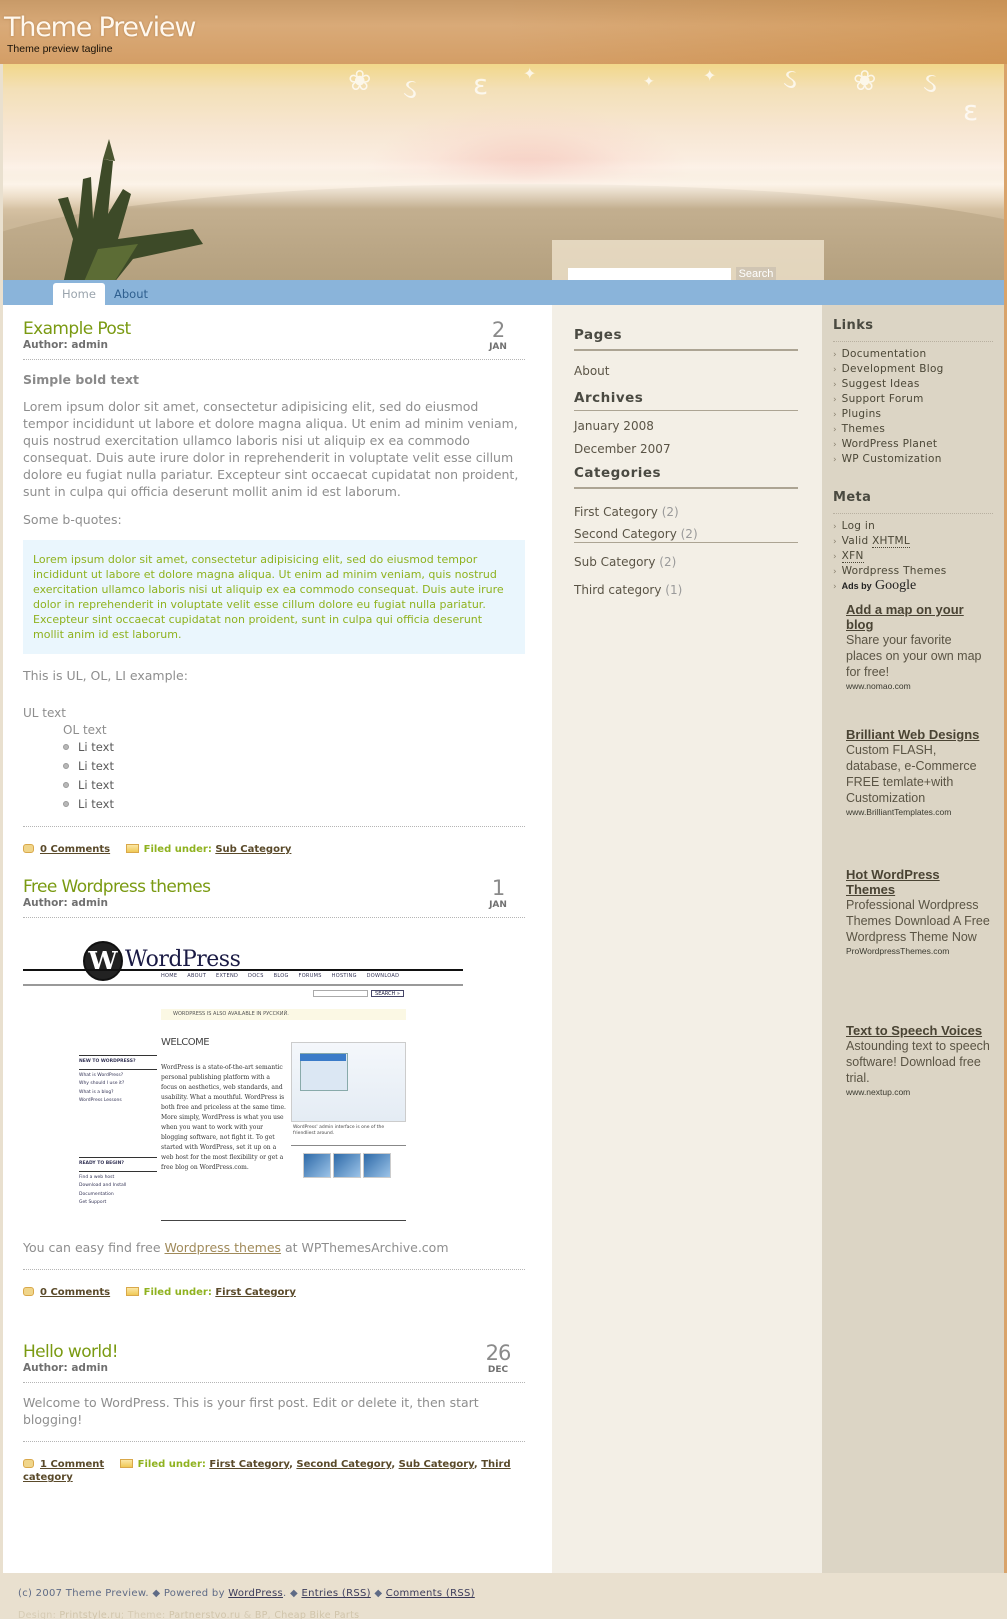 The image size is (1007, 1619). Describe the element at coordinates (89, 1614) in the screenshot. I see `printstyle-link: Printstyle.ru` at that location.